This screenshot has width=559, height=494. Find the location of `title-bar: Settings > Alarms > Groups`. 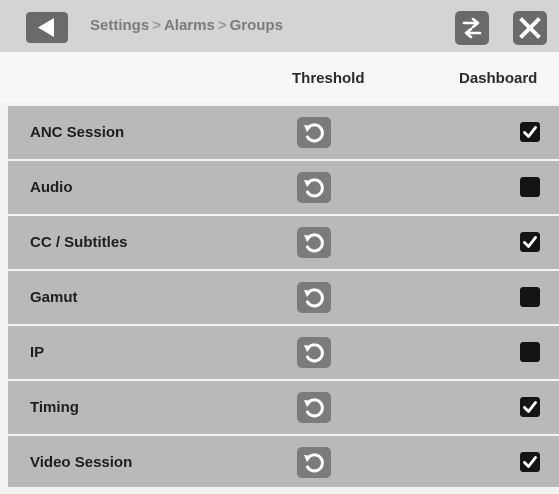

title-bar: Settings > Alarms > Groups is located at coordinates (279, 26).